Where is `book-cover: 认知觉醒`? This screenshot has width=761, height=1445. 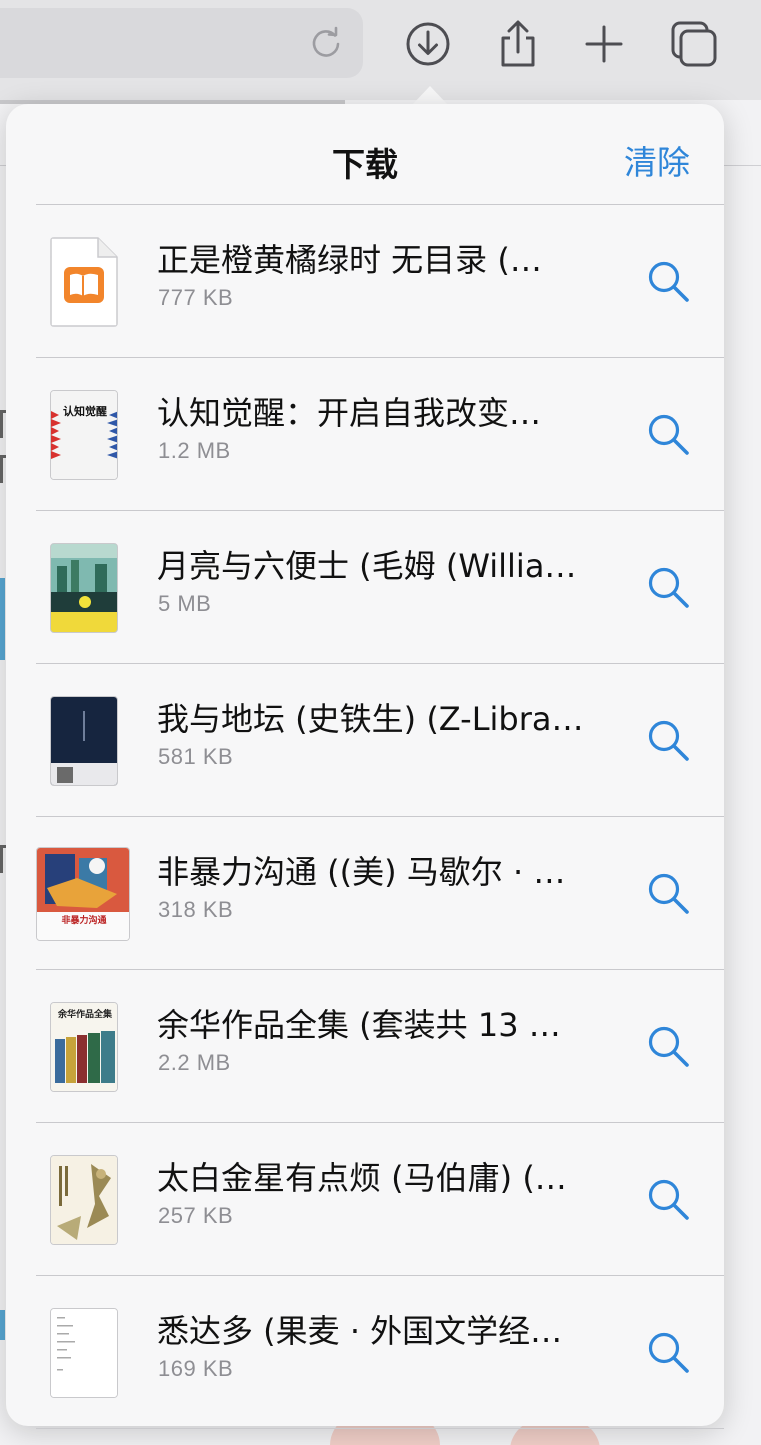
book-cover: 认知觉醒 is located at coordinates (84, 435).